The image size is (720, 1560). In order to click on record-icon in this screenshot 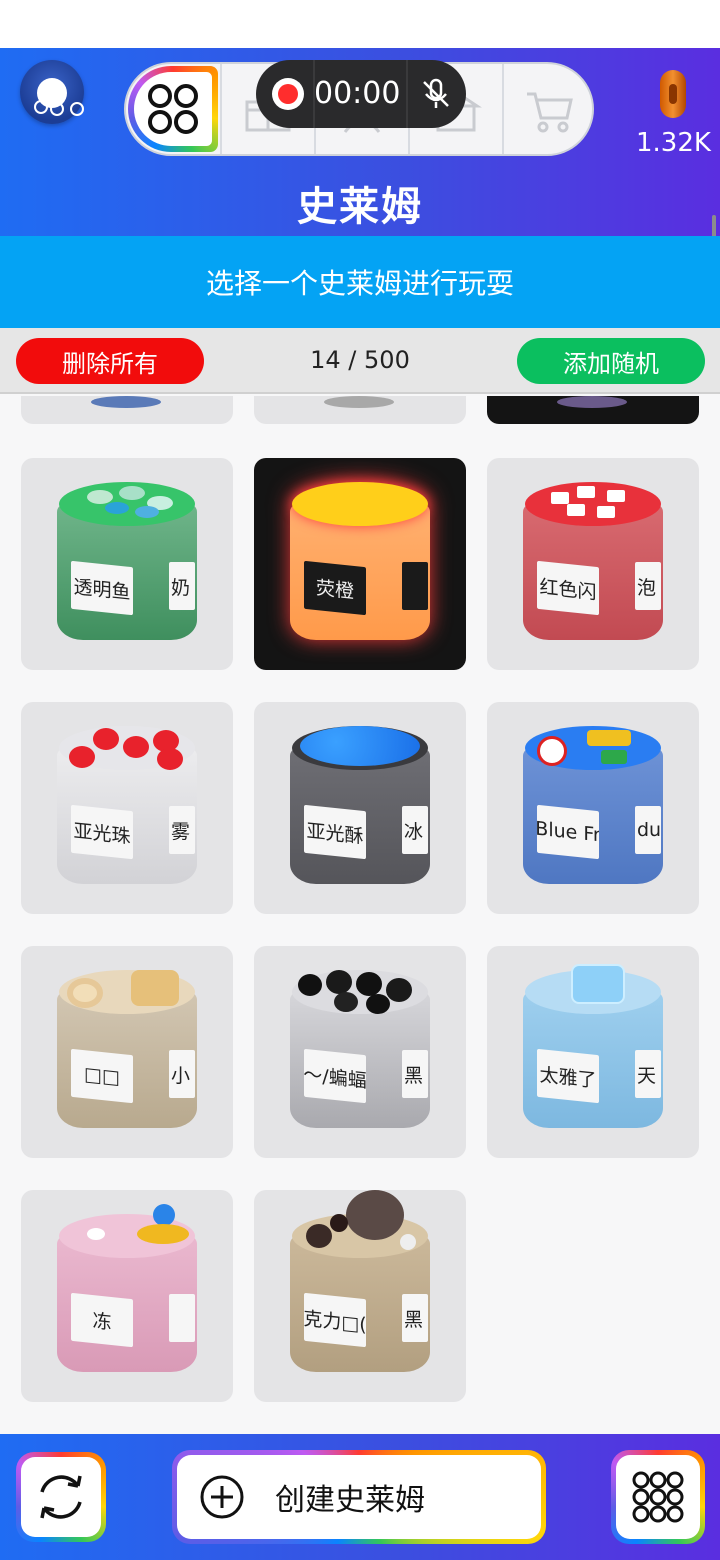, I will do `click(288, 94)`.